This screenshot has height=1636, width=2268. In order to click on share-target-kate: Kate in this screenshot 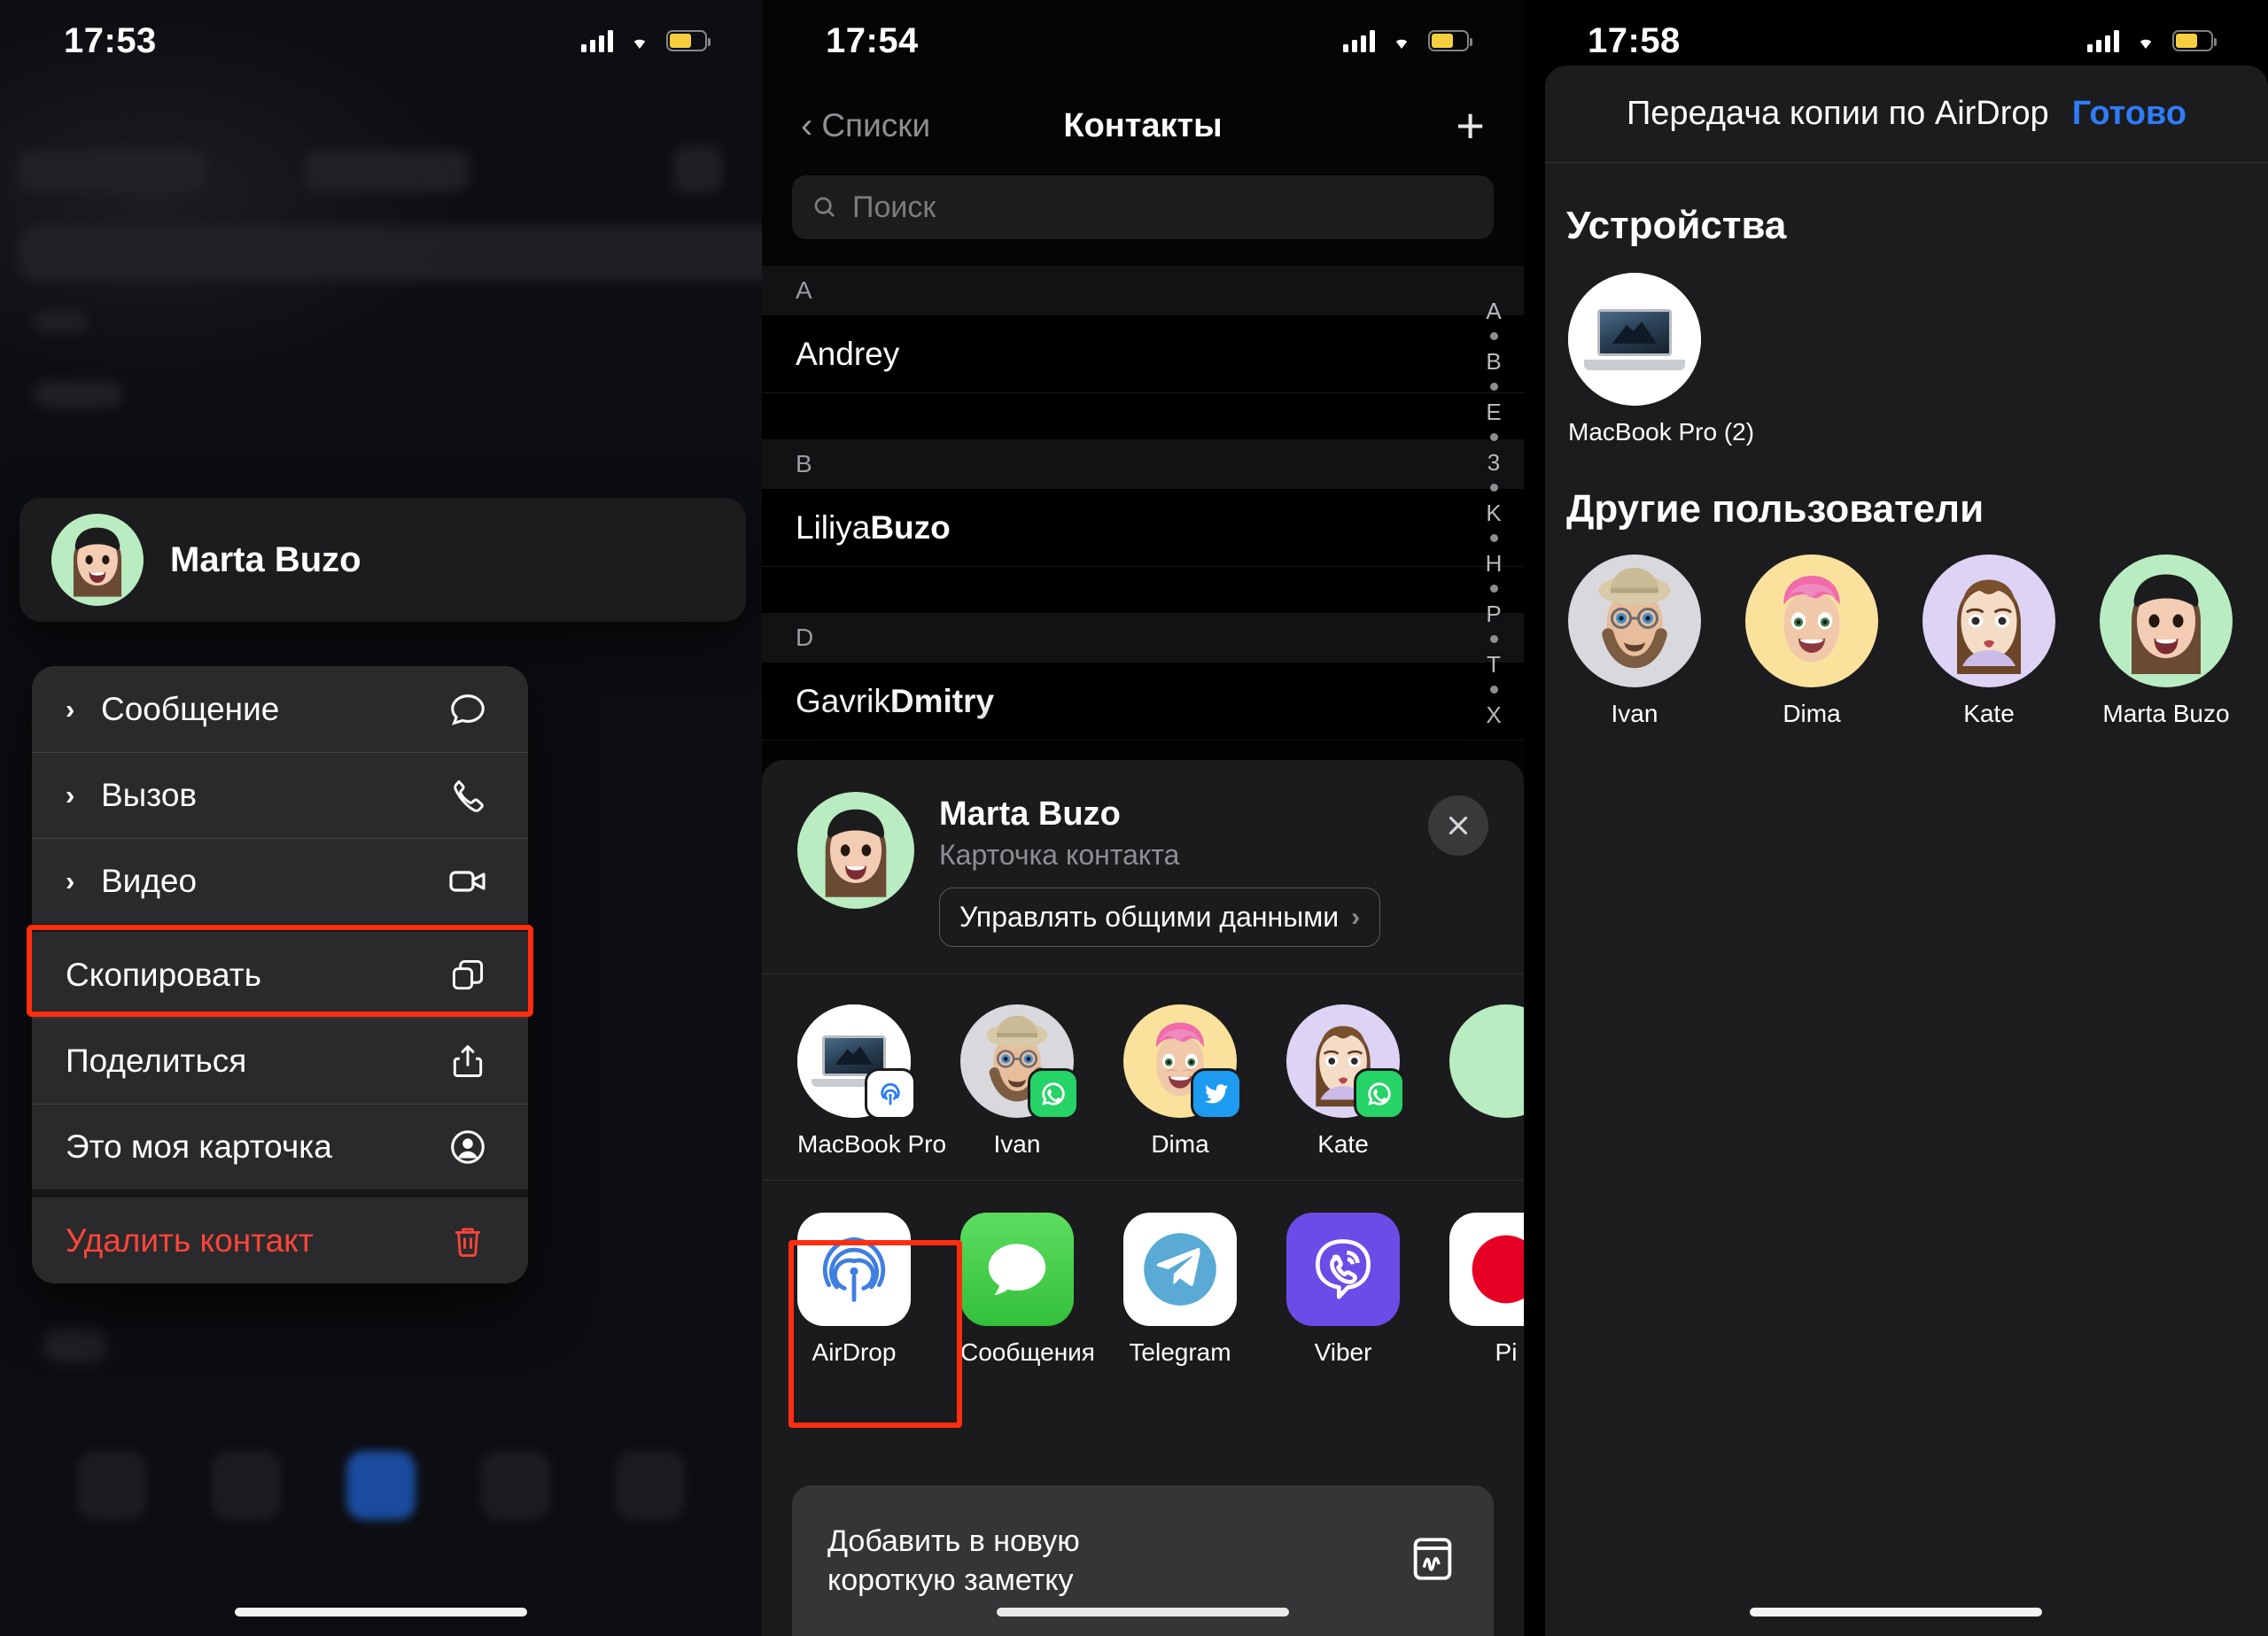, I will do `click(1345, 1081)`.